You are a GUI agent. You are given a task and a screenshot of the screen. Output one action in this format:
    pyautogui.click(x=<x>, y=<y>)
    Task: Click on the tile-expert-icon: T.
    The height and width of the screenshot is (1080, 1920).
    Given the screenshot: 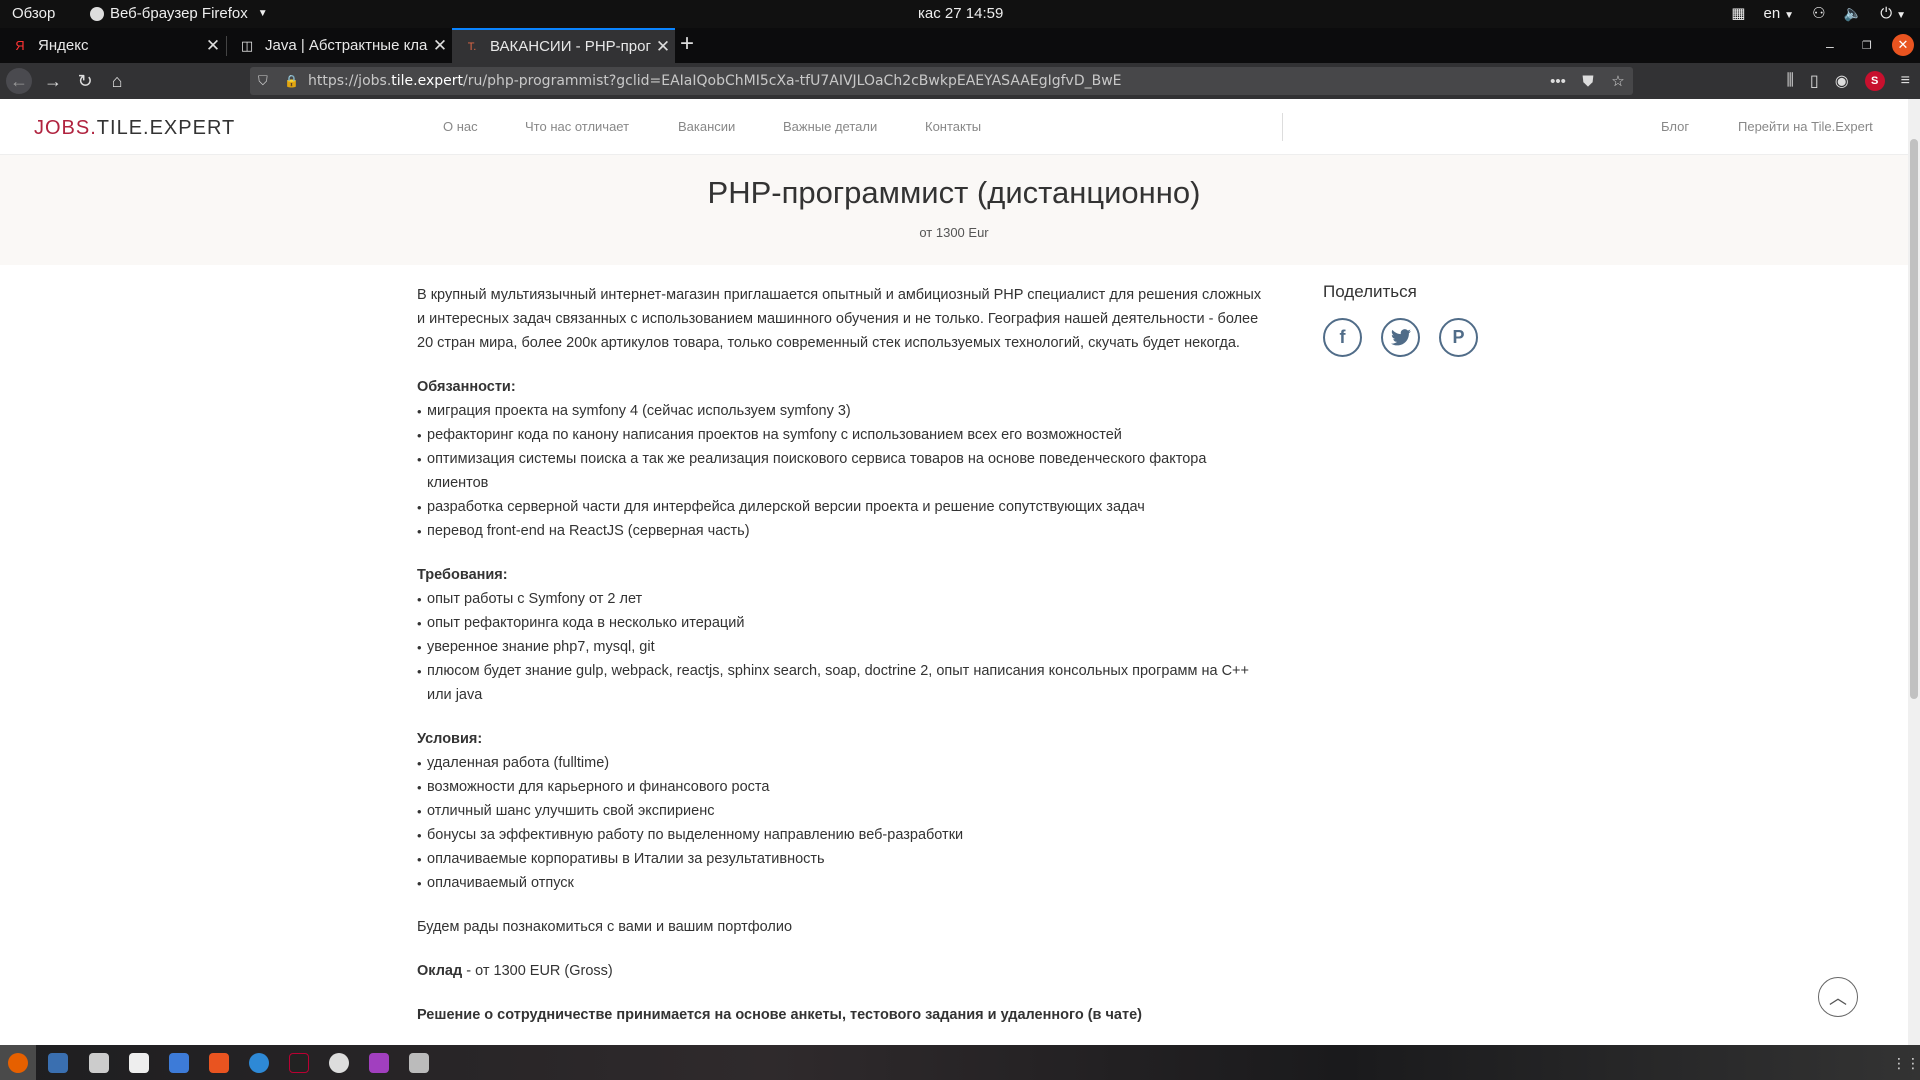 What is the action you would take?
    pyautogui.click(x=472, y=46)
    